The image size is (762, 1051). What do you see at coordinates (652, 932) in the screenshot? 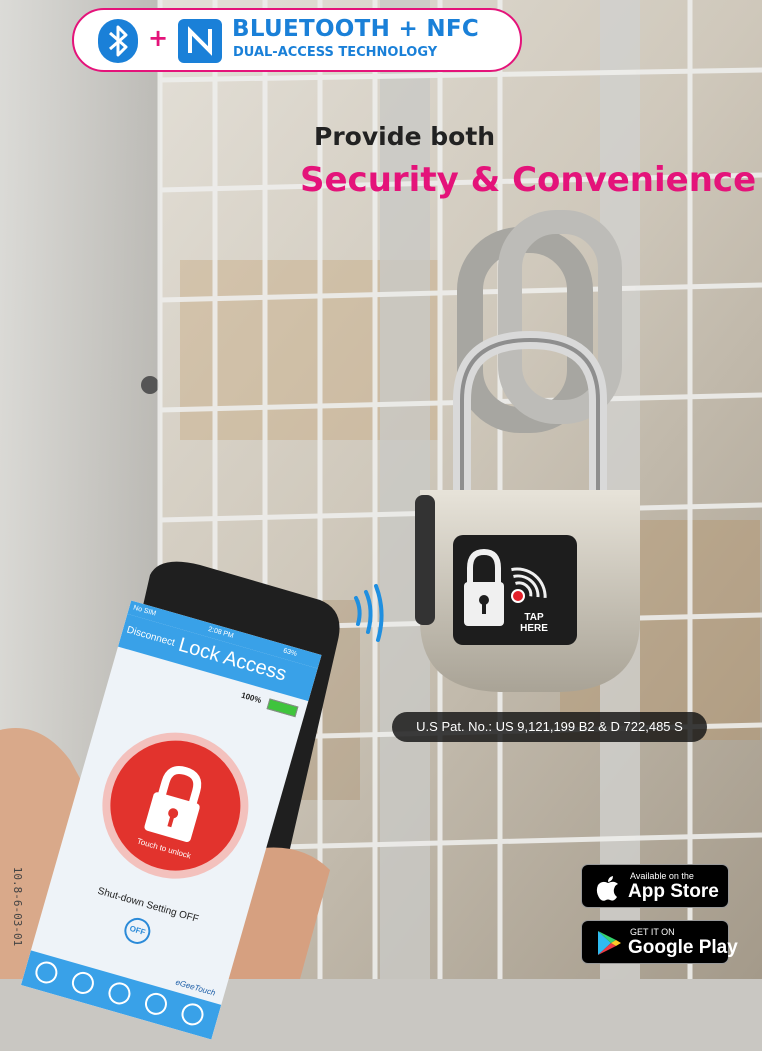
I see `google-play-small-text: GET IT ON` at bounding box center [652, 932].